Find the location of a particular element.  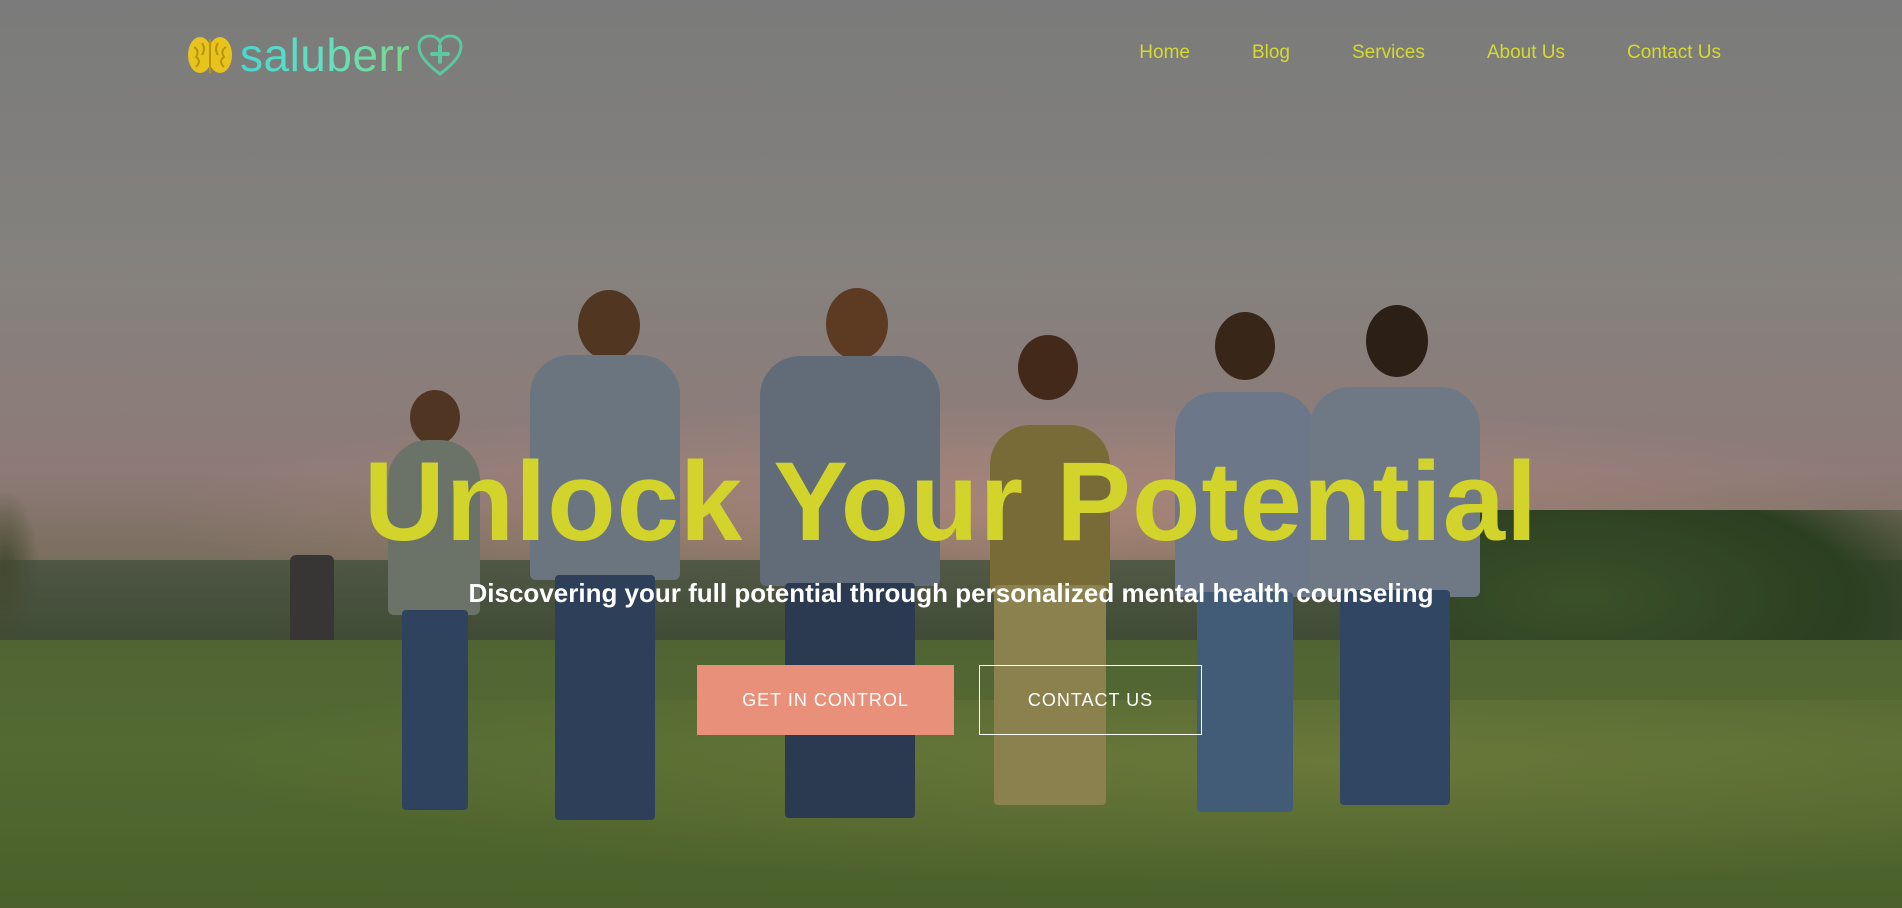

nav-about-us: About Us is located at coordinates (1526, 53).